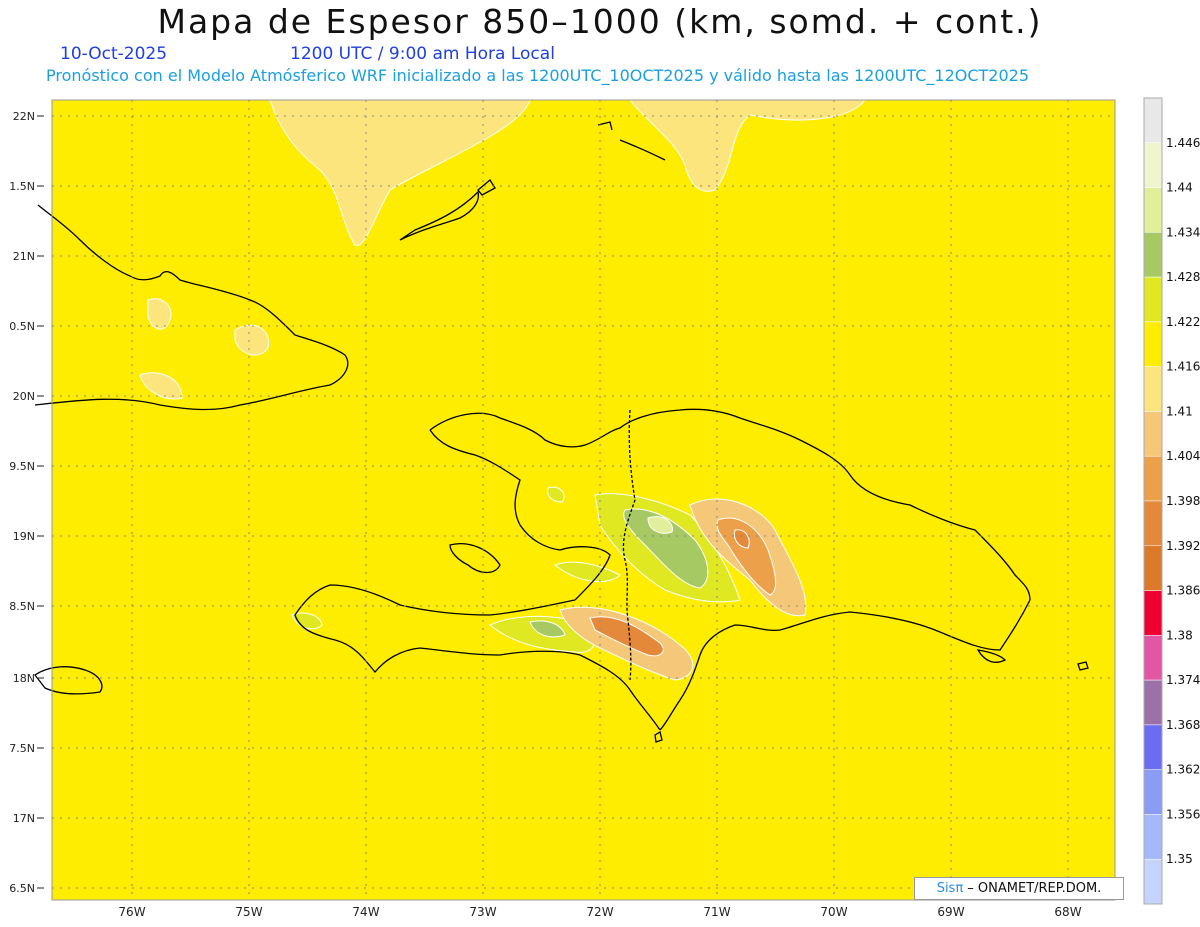 This screenshot has height=927, width=1200. Describe the element at coordinates (1183, 367) in the screenshot. I see `colorbar-label: 1.416` at that location.